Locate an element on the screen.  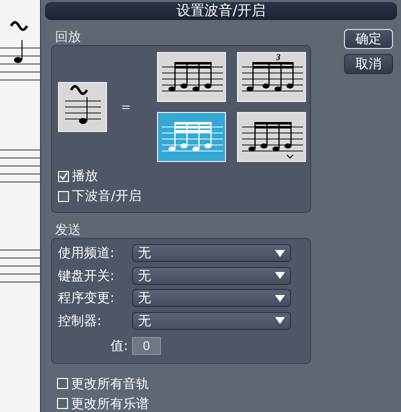
dialog-button: 确定 is located at coordinates (368, 39).